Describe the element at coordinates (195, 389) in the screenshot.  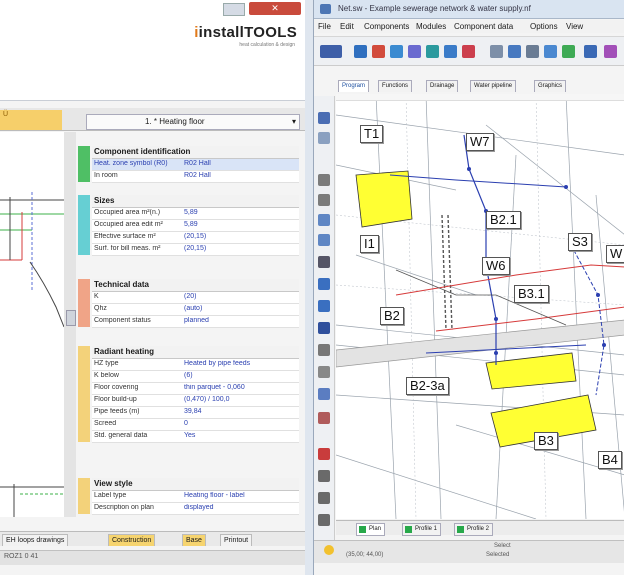
I see `property-row: Floor covering thin parquet - 0,060` at that location.